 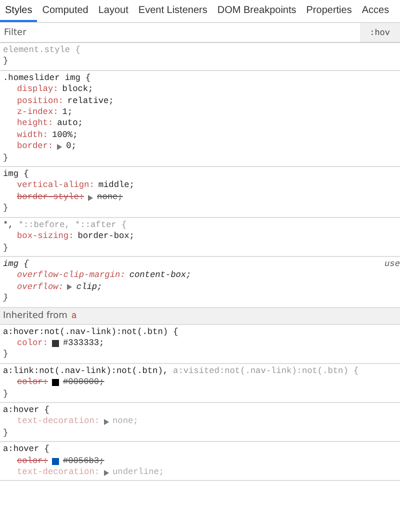 What do you see at coordinates (83, 383) in the screenshot?
I see `property-value: #000000;` at bounding box center [83, 383].